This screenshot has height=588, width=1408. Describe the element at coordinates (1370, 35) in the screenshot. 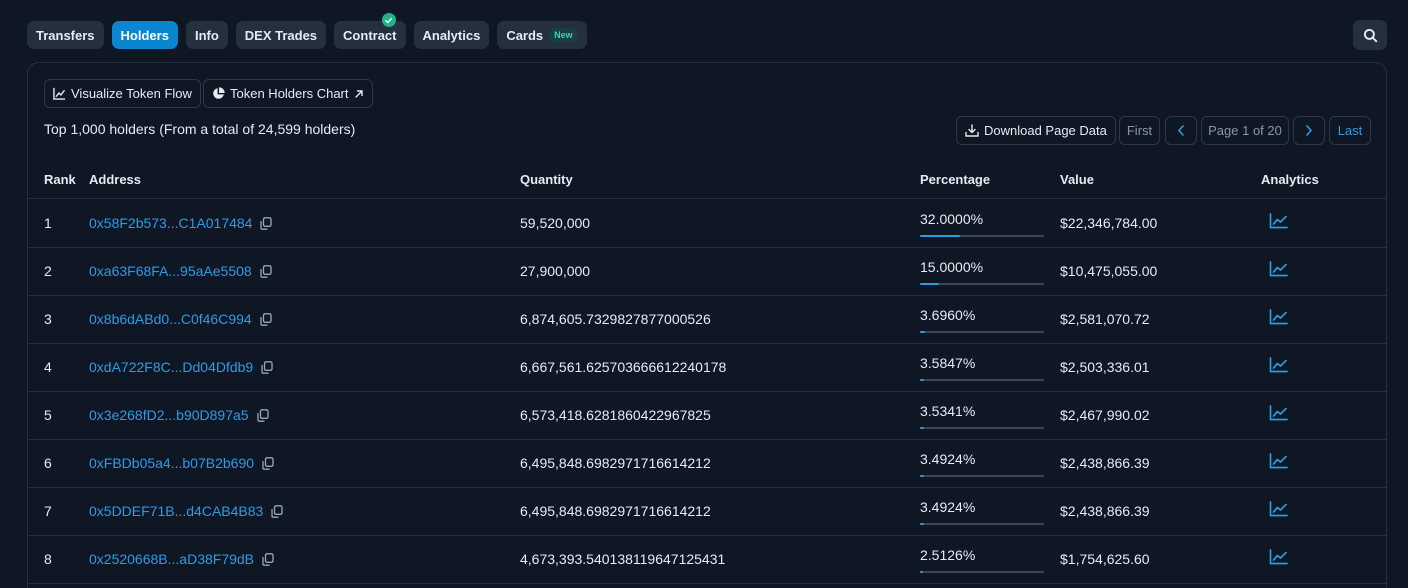

I see `search-button` at that location.